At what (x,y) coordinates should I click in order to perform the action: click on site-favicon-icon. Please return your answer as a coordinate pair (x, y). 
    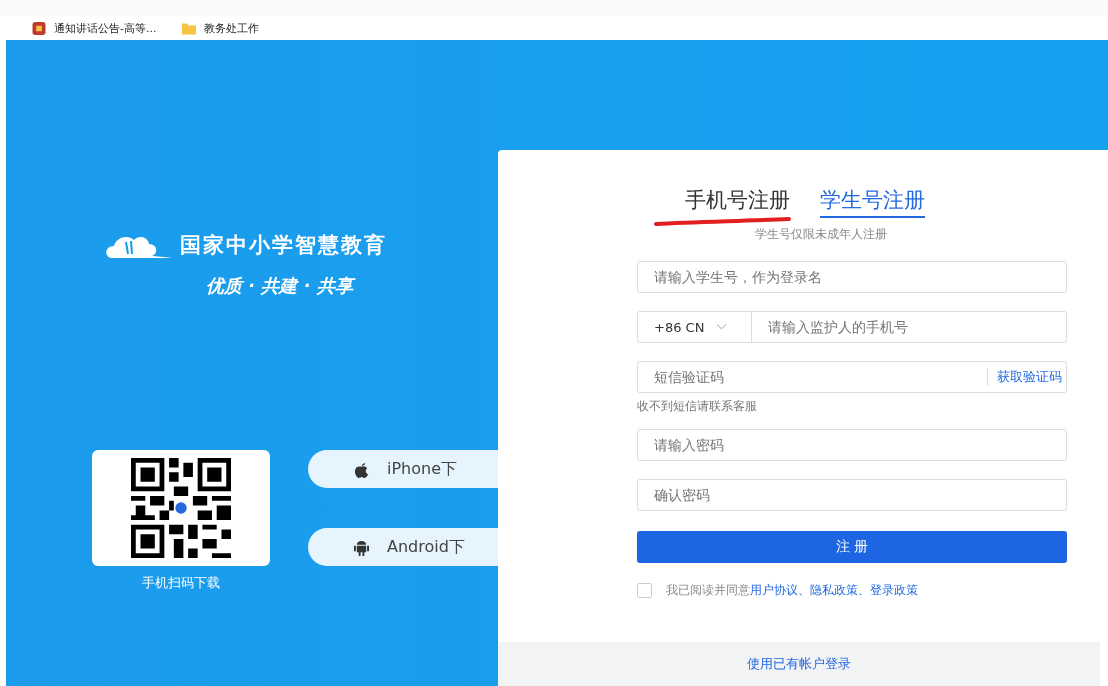
    Looking at the image, I should click on (39, 28).